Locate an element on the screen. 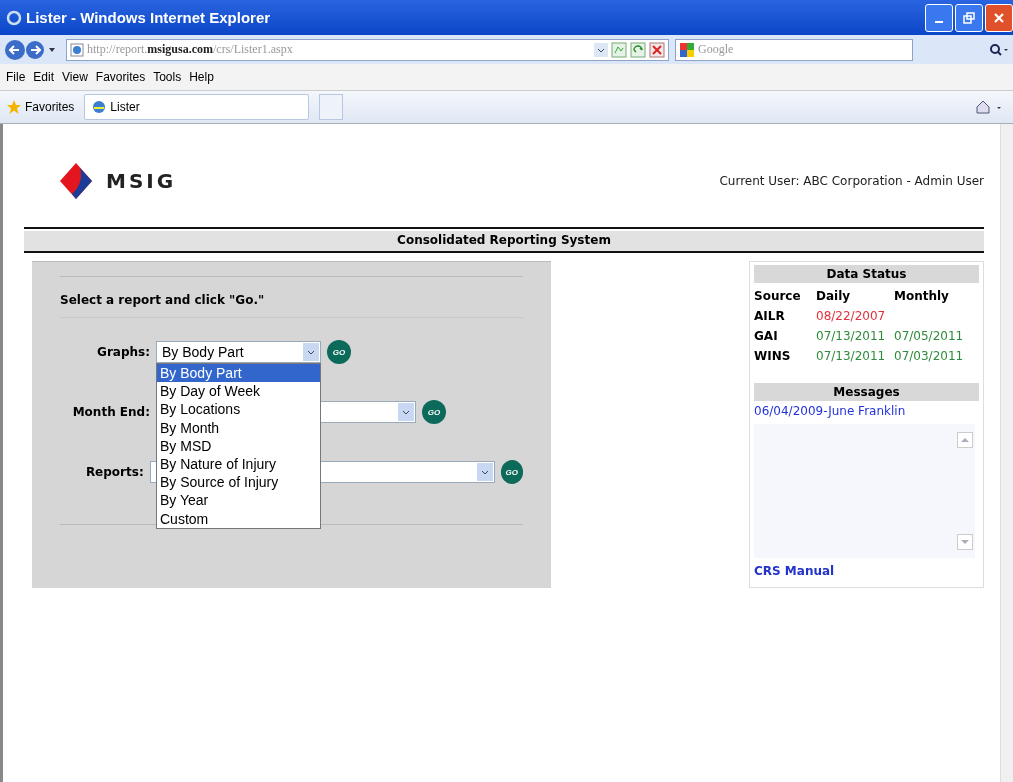 The width and height of the screenshot is (1013, 782). current-user-text: Current User: ABC Corporation - Admin User is located at coordinates (851, 181).